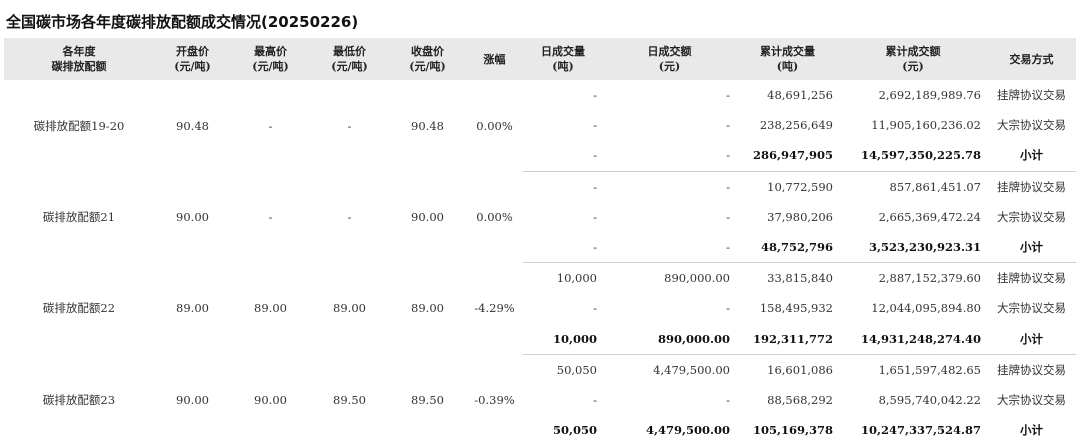  What do you see at coordinates (935, 186) in the screenshot?
I see `cum-amount-cell: 857,861,451.07` at bounding box center [935, 186].